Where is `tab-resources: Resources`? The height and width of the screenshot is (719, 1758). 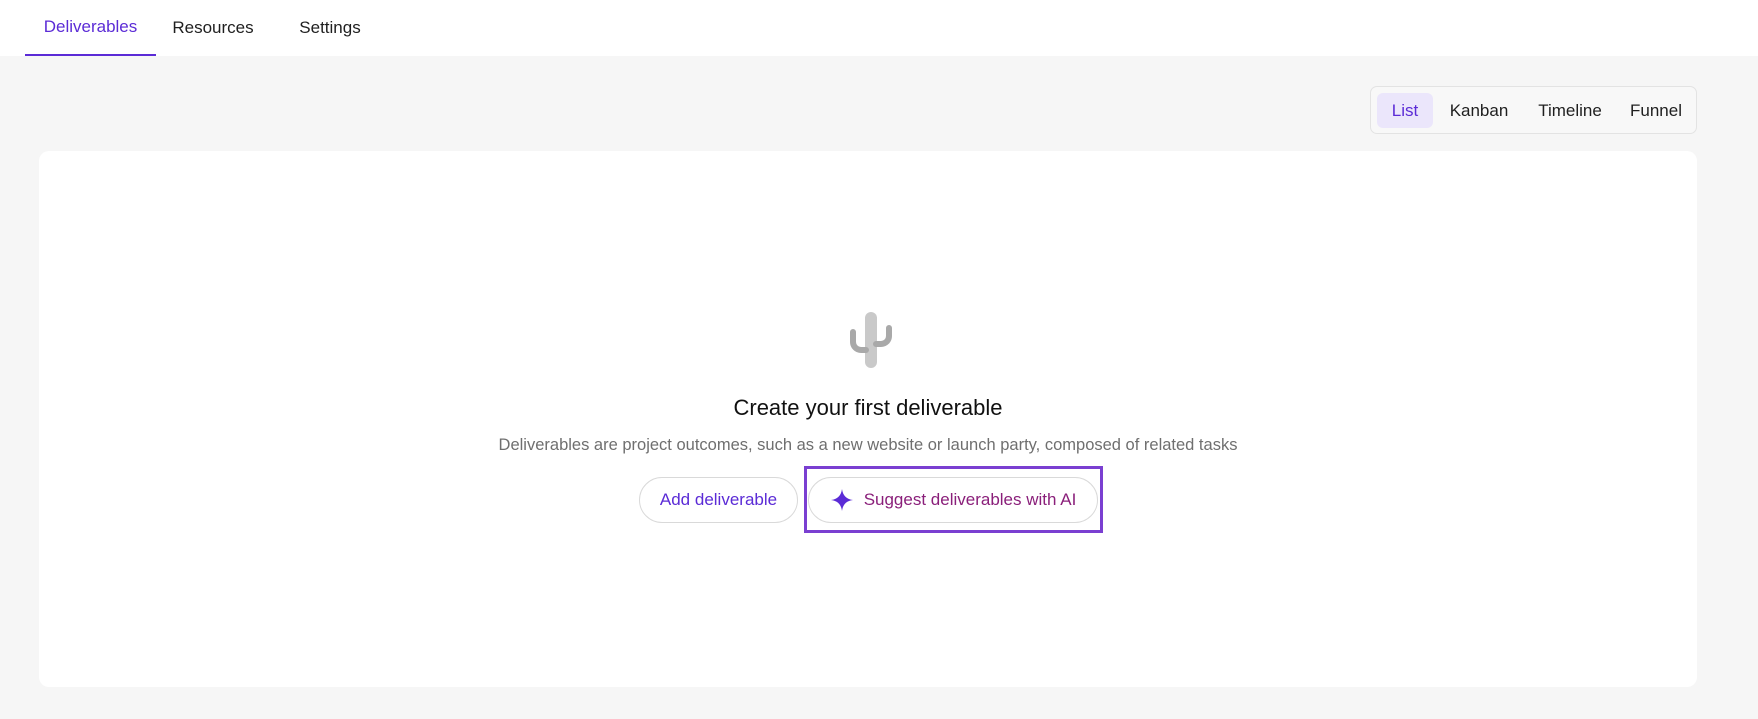
tab-resources: Resources is located at coordinates (213, 28).